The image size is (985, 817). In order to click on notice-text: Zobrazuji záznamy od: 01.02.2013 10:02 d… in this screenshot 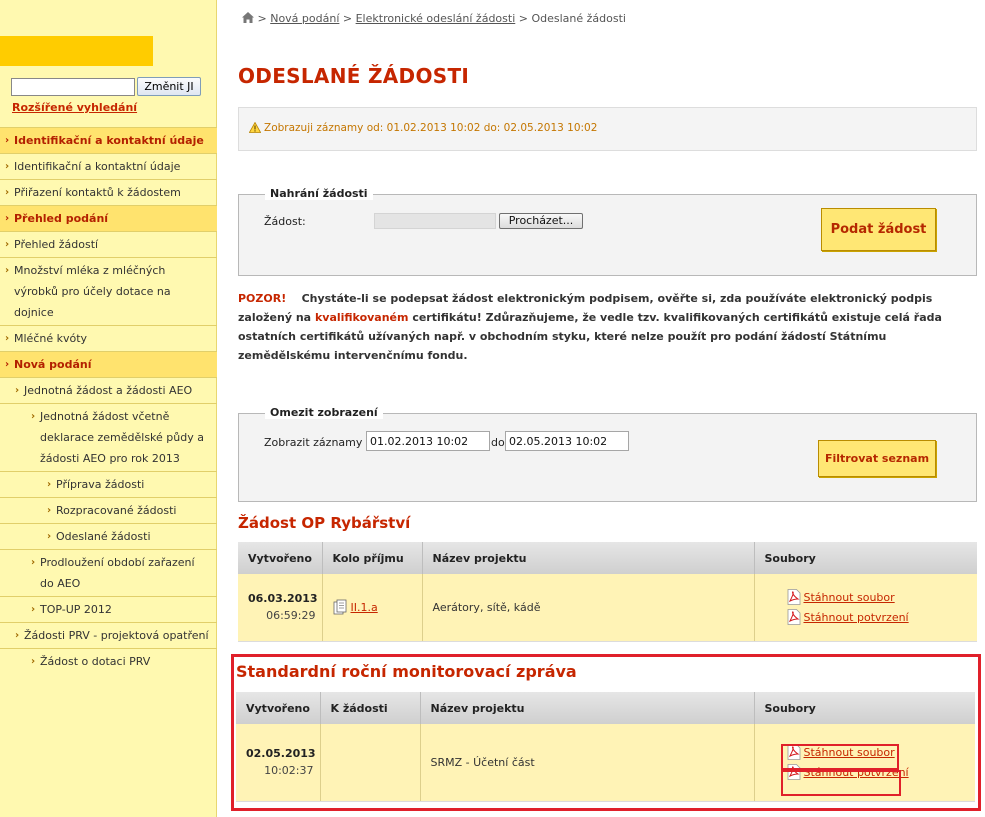, I will do `click(431, 128)`.